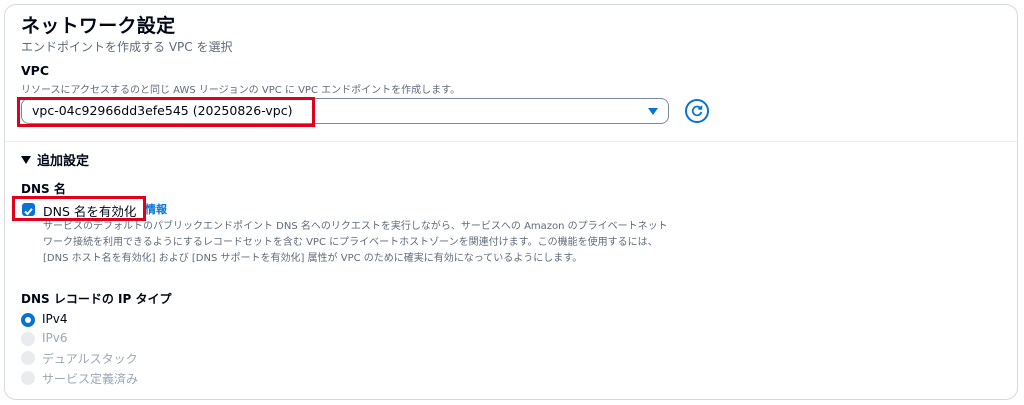 The image size is (1024, 405). What do you see at coordinates (166, 112) in the screenshot?
I see `vpc-highlight-box` at bounding box center [166, 112].